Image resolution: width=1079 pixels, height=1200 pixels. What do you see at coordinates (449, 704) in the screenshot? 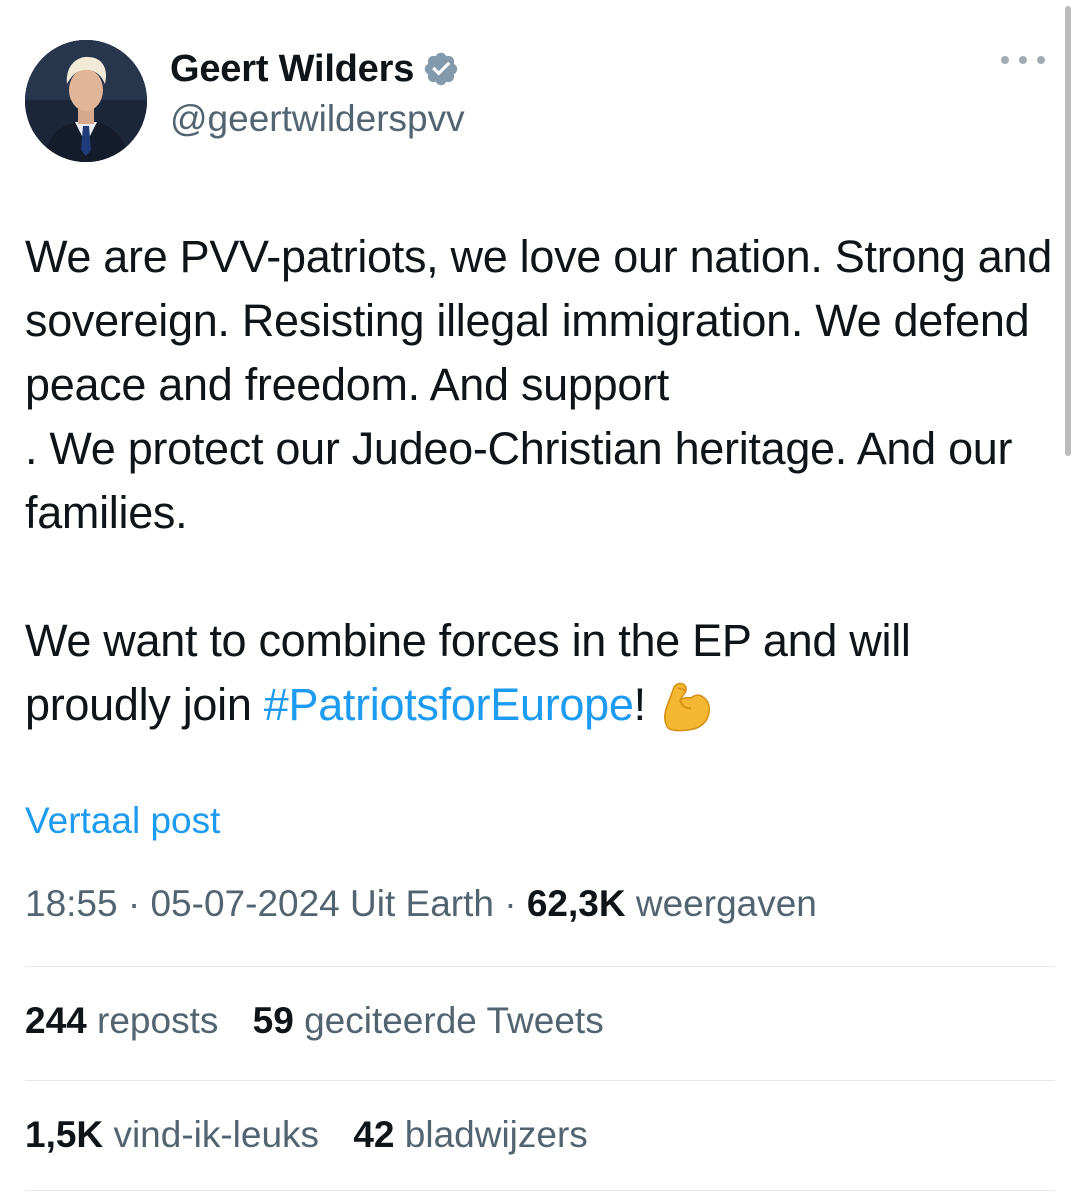
I see `hashtag-link: #PatriotsforEurope` at bounding box center [449, 704].